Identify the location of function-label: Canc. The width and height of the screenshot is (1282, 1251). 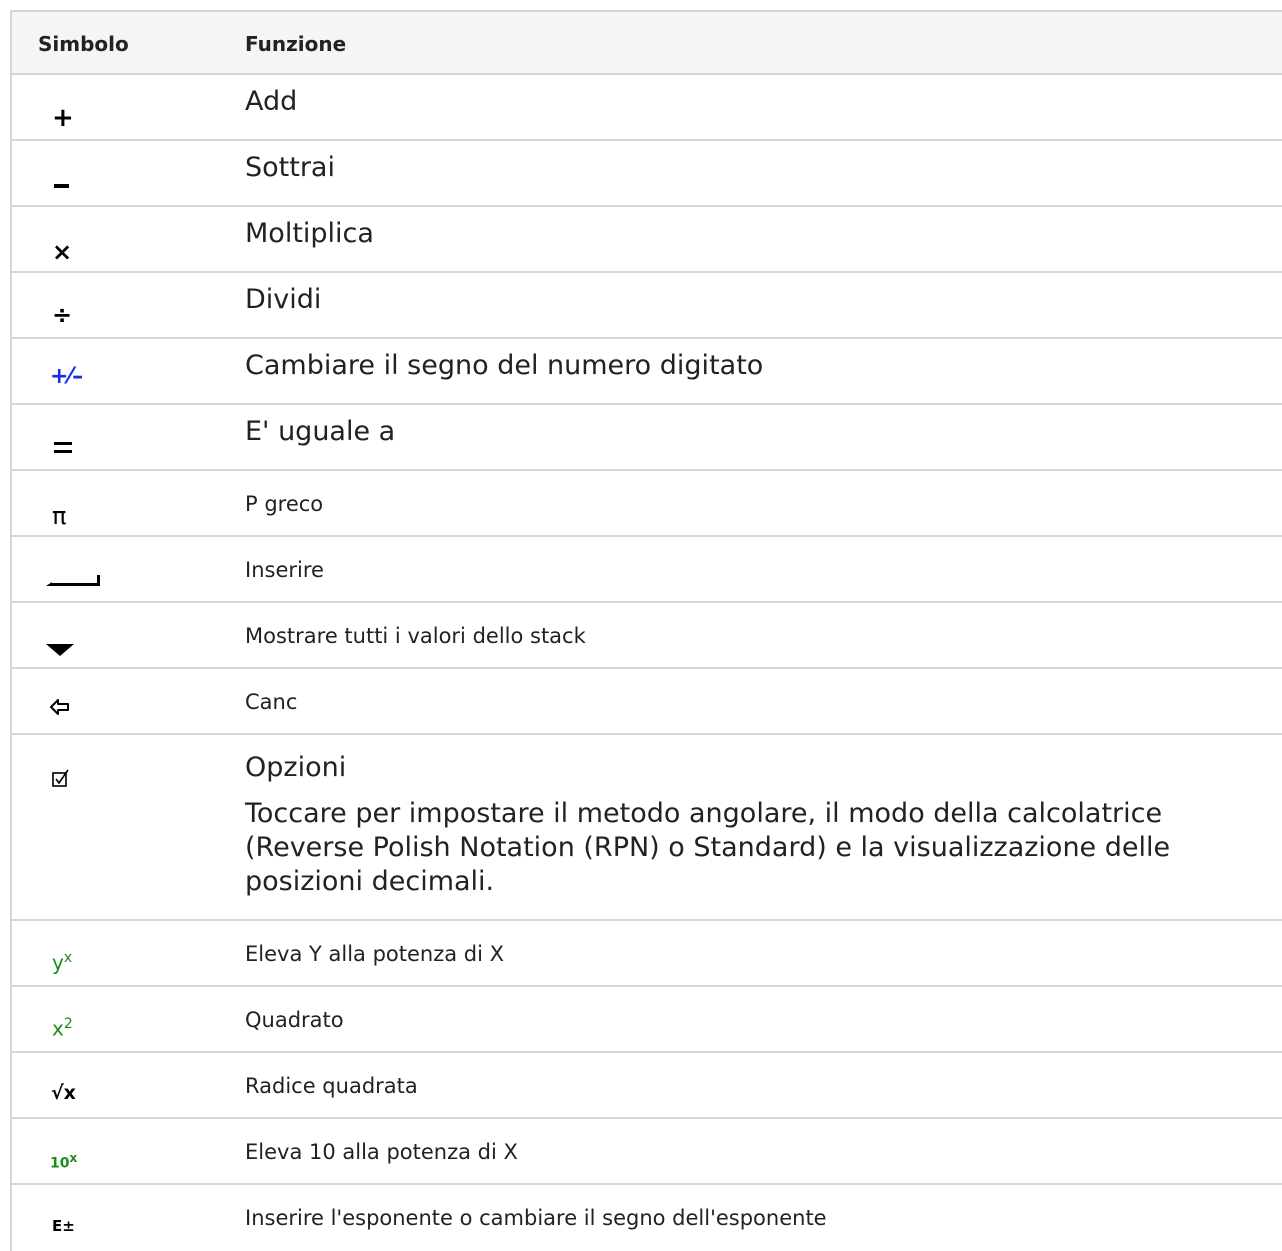
(271, 702).